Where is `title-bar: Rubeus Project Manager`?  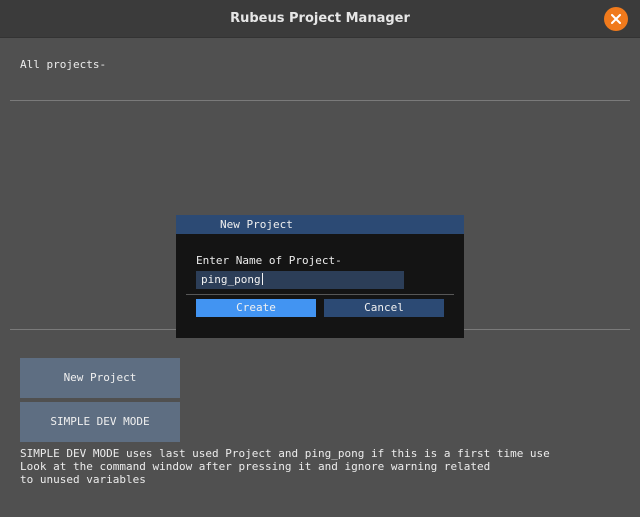
title-bar: Rubeus Project Manager is located at coordinates (320, 19).